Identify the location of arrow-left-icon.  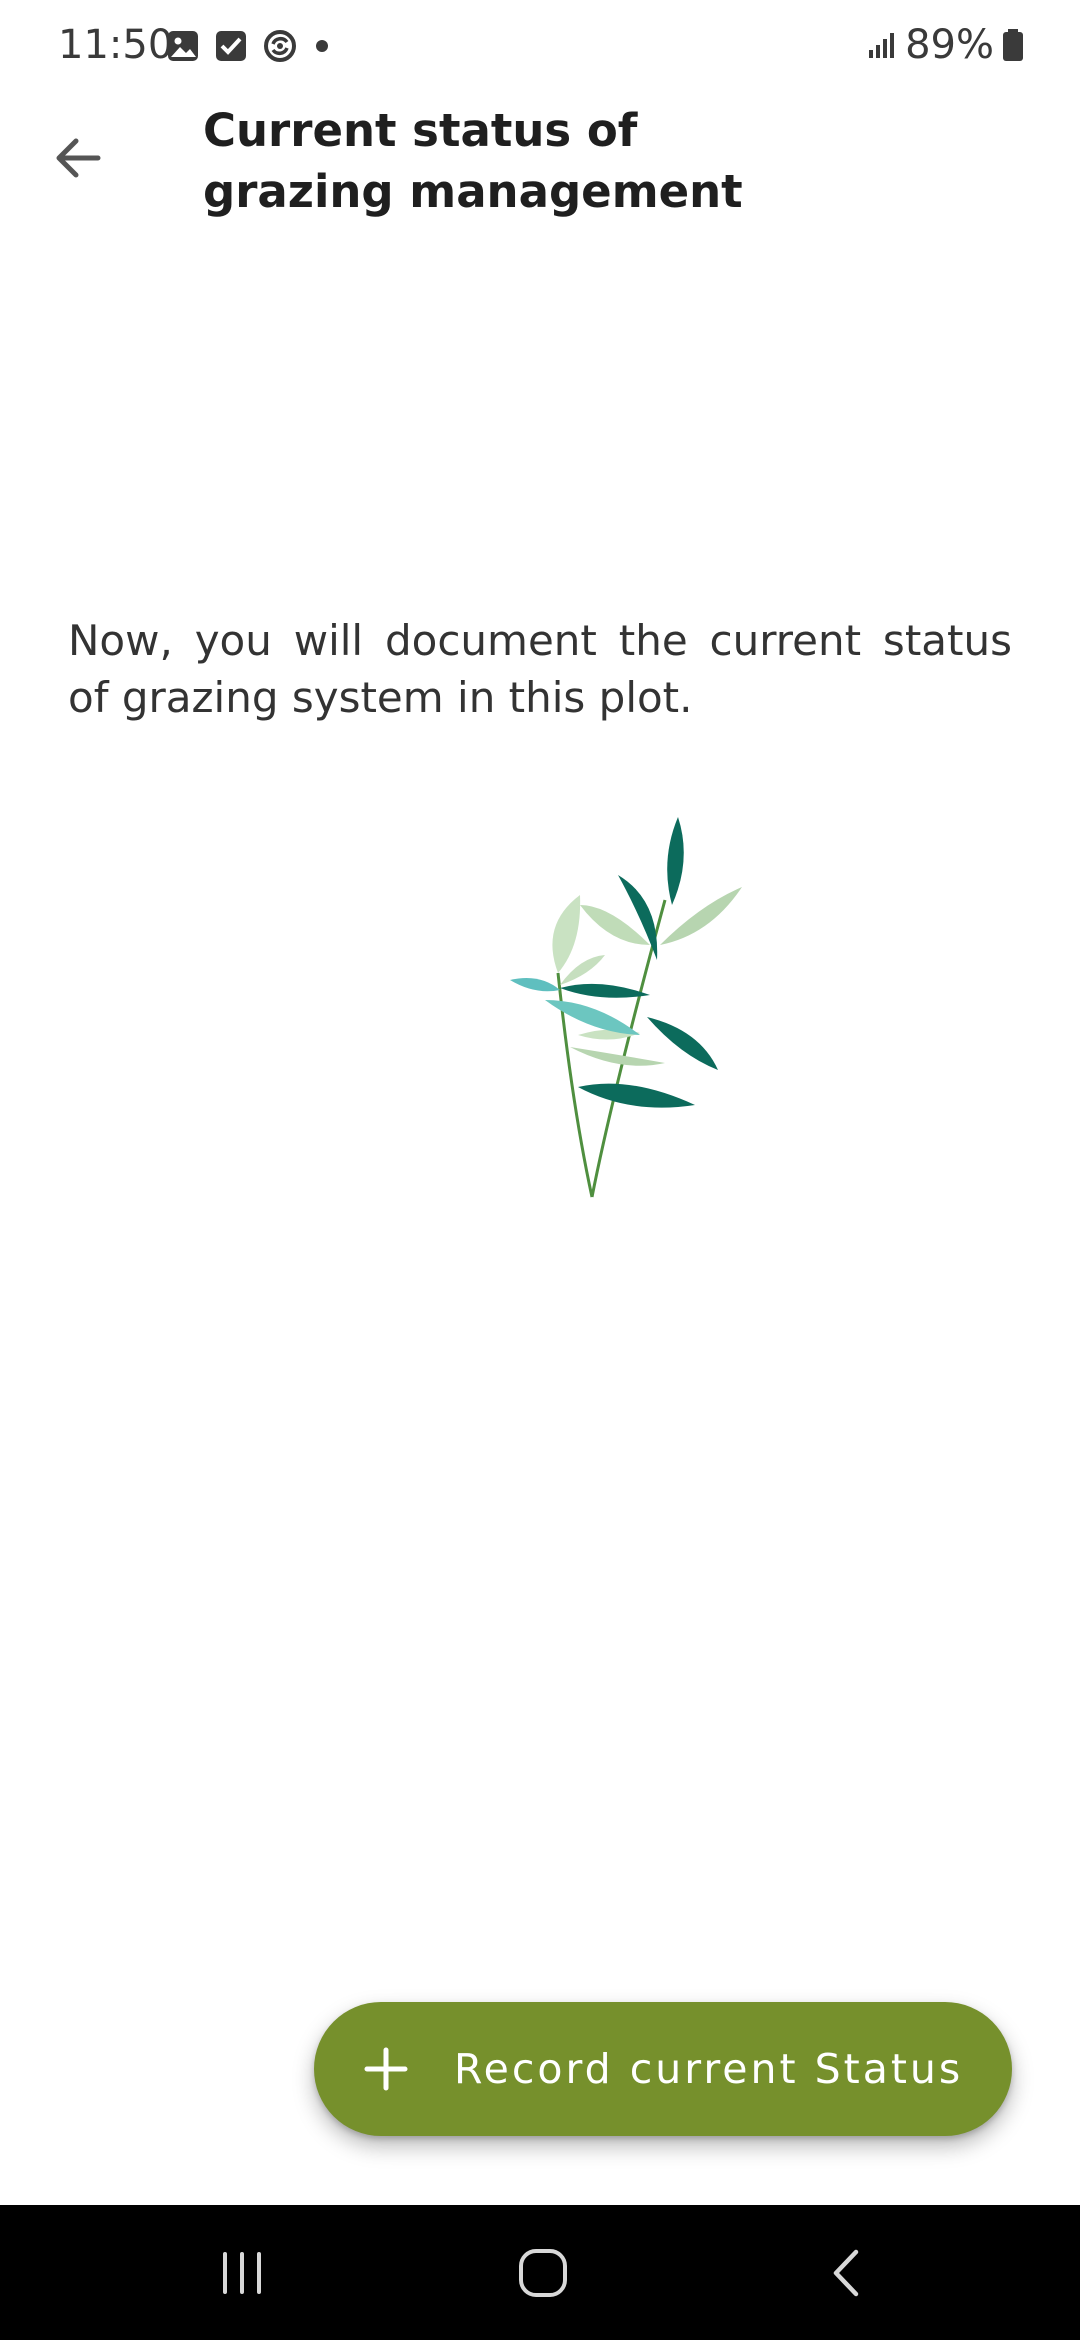
(78, 158).